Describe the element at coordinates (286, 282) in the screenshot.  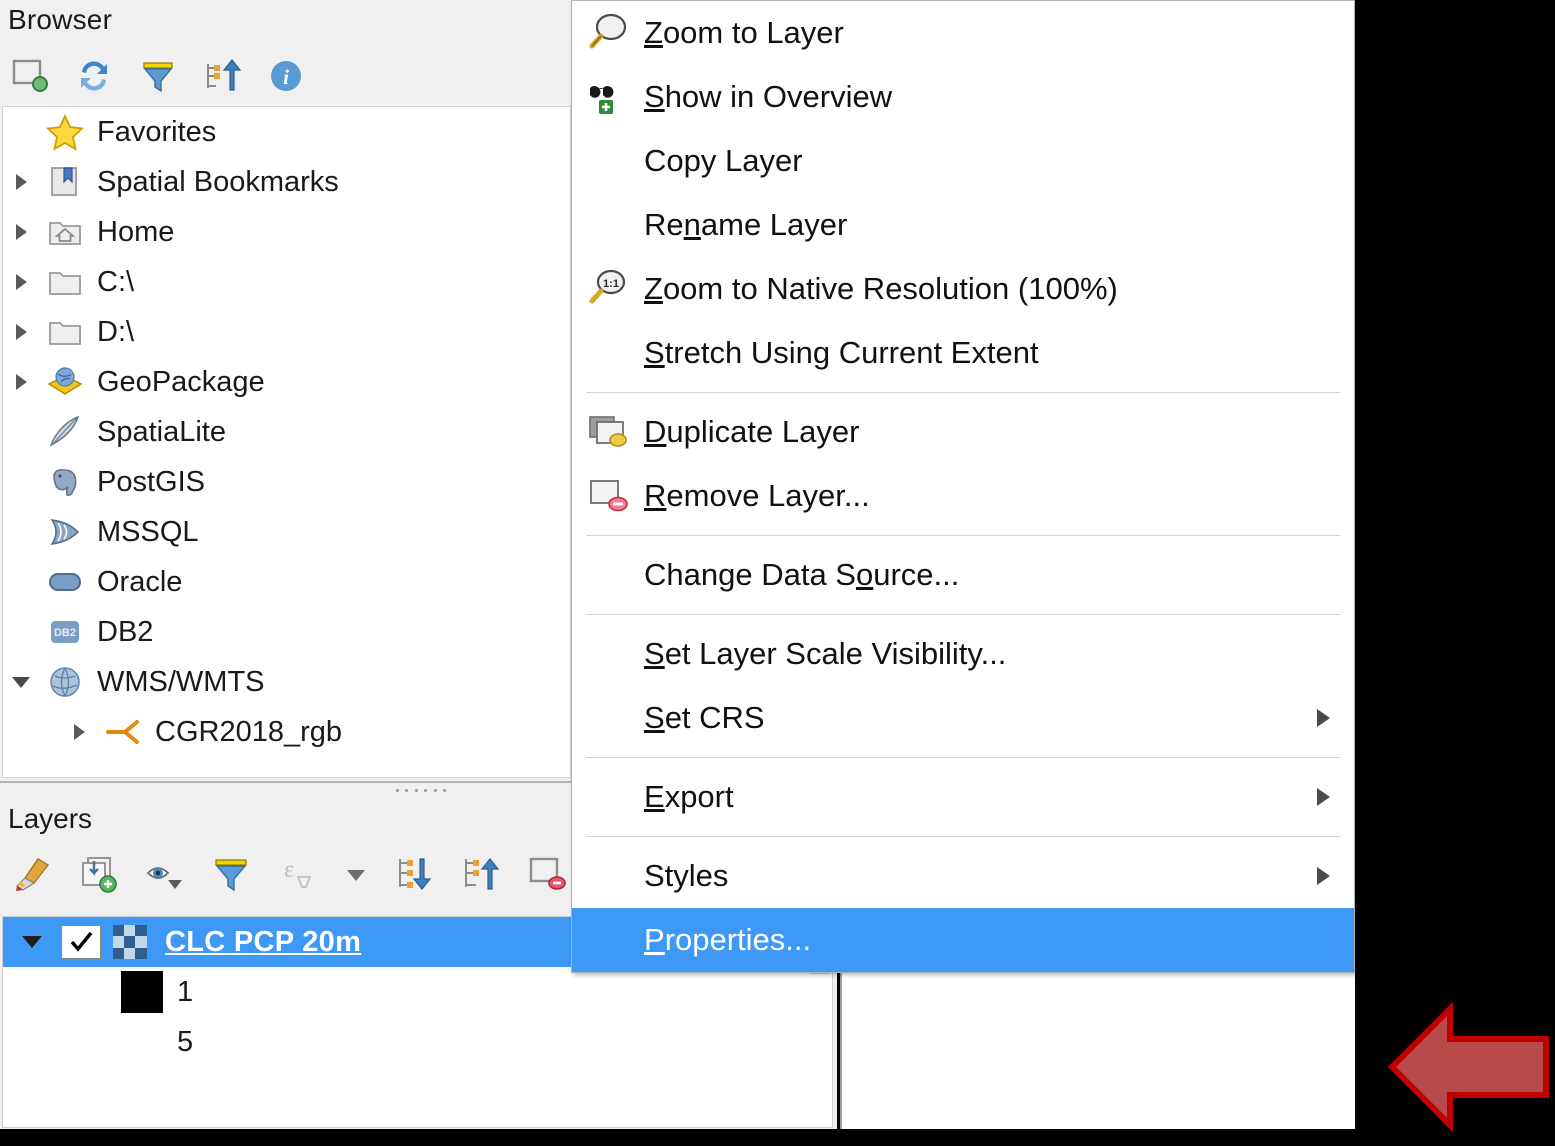
I see `browser-item-c-drive: C:\` at that location.